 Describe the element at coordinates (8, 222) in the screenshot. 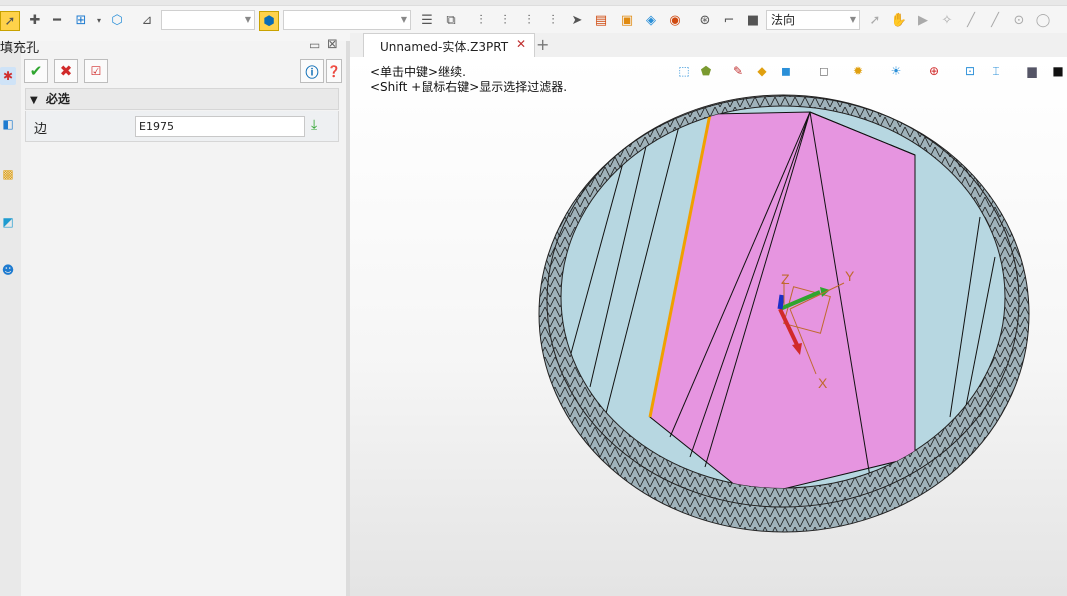

I see `assembly-icon: ◩` at that location.